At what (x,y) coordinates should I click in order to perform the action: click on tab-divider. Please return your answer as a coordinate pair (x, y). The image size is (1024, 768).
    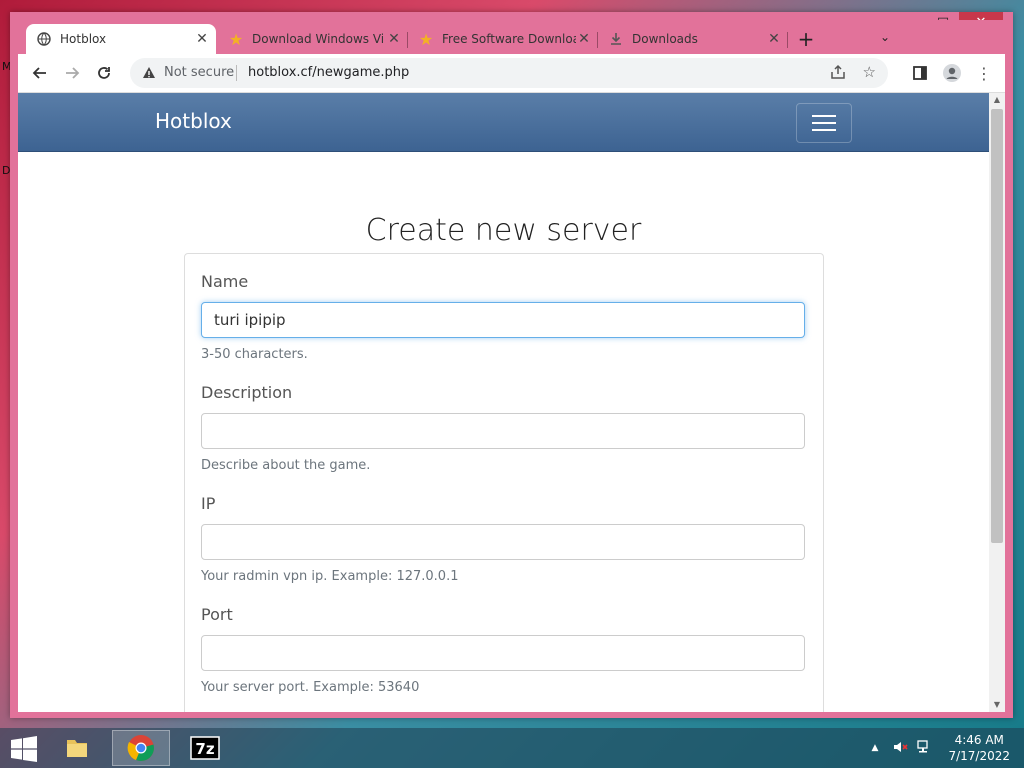
    Looking at the image, I should click on (787, 40).